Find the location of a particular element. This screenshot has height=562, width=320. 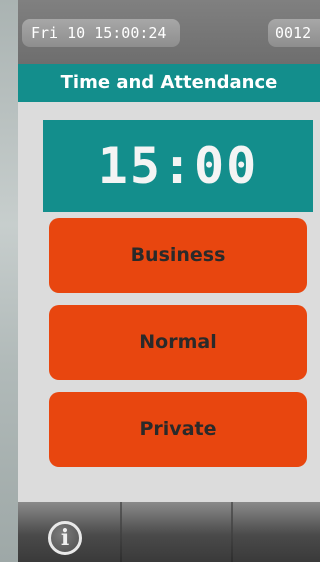

status-bar: Fri 10 15:00:24 0012 is located at coordinates (169, 32).